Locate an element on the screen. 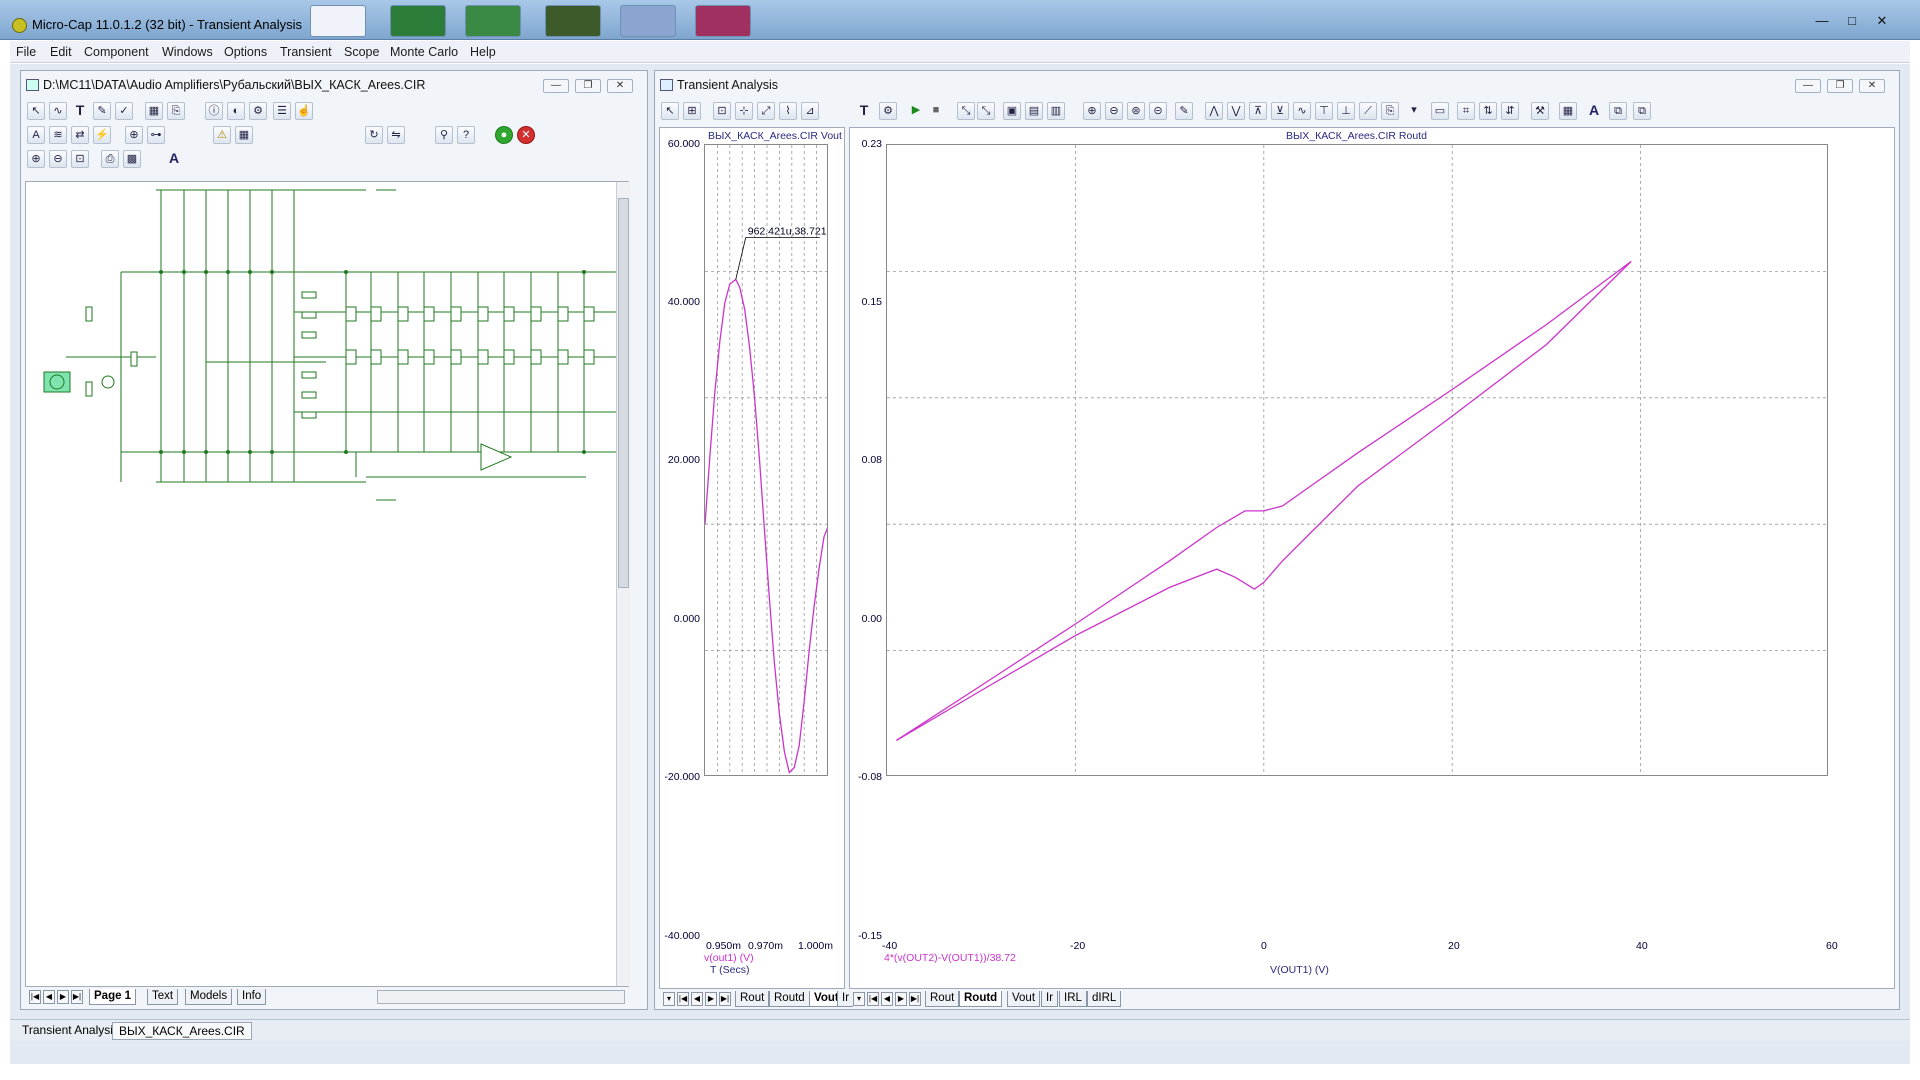 The width and height of the screenshot is (1920, 1080). schematic-vscrollbar is located at coordinates (623, 584).